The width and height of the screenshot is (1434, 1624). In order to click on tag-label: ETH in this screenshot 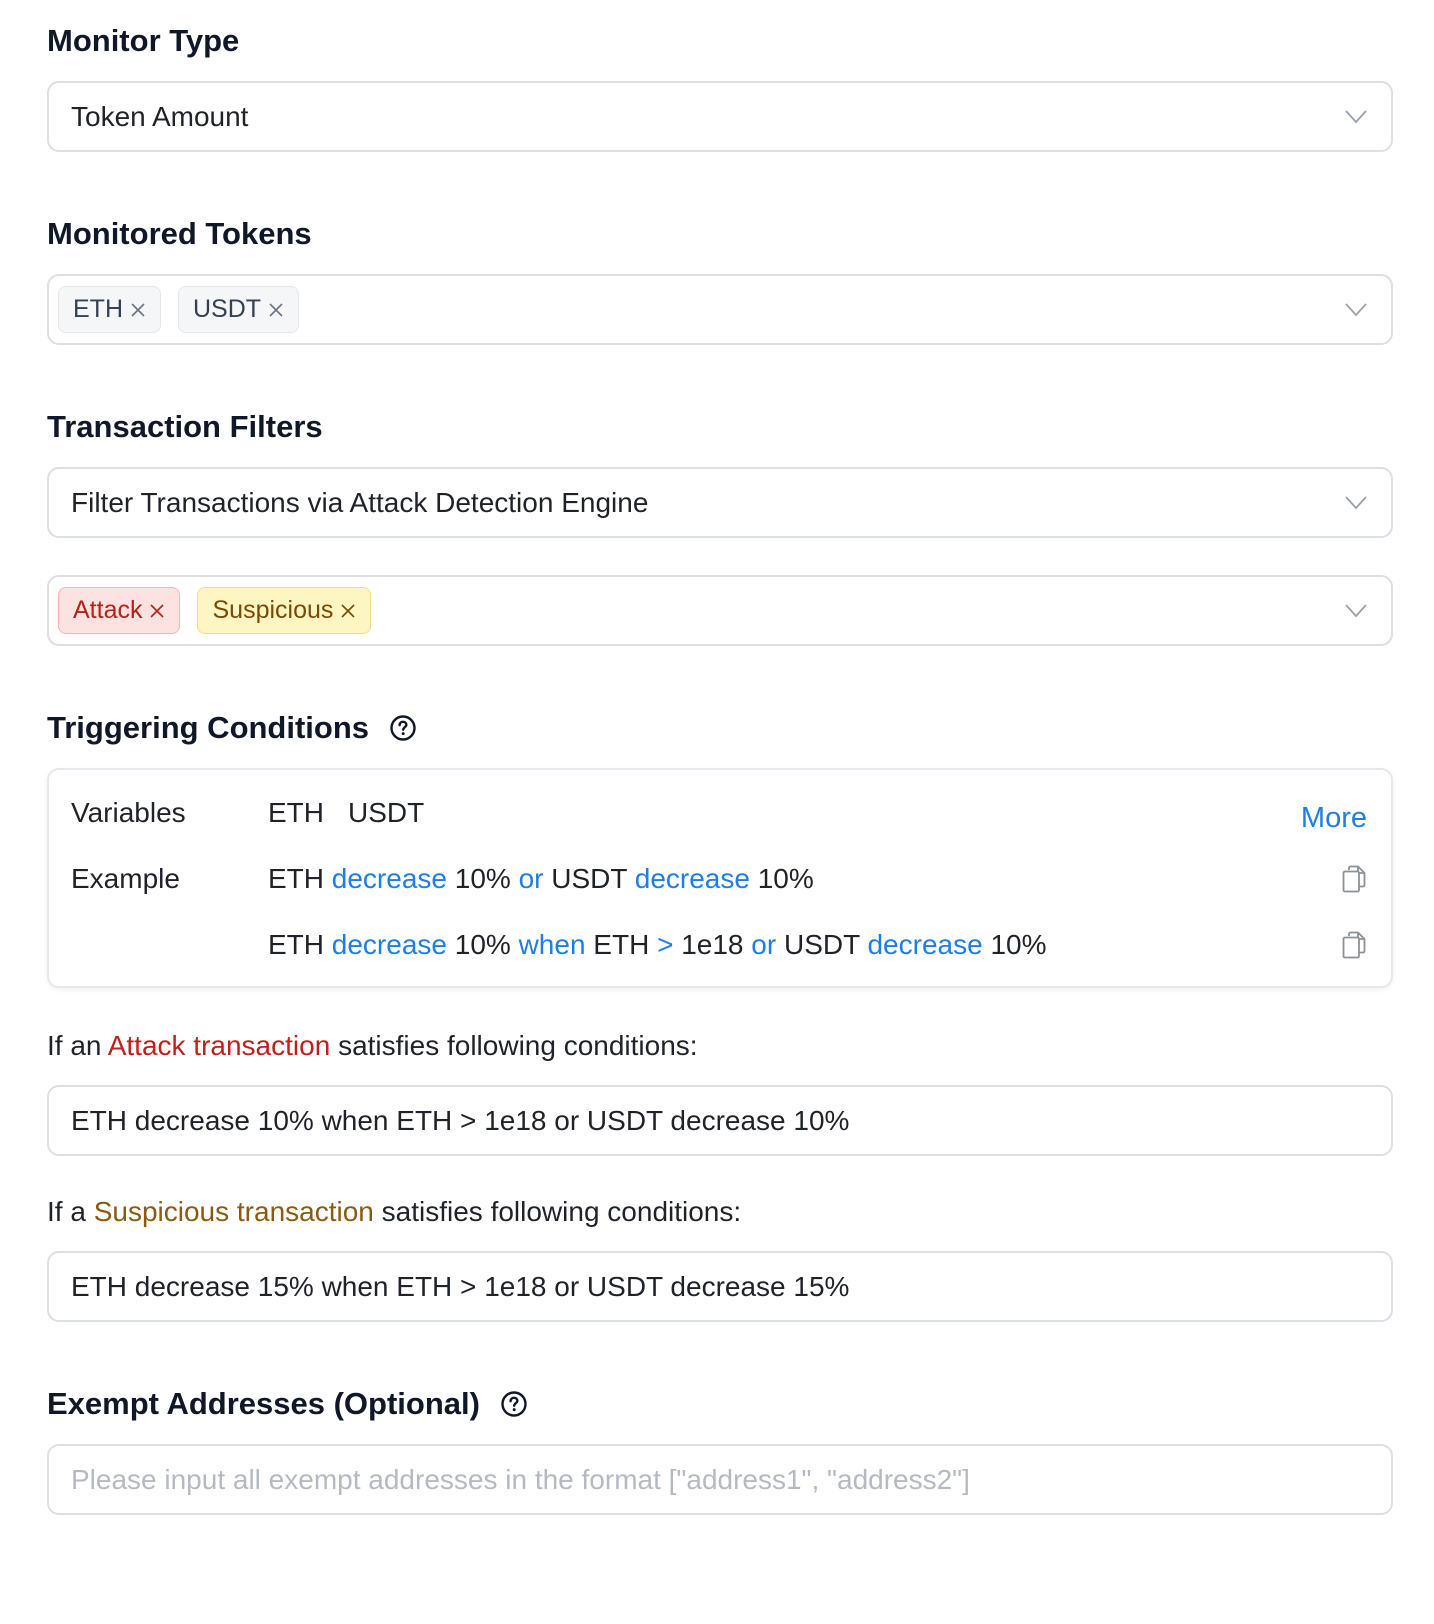, I will do `click(98, 309)`.